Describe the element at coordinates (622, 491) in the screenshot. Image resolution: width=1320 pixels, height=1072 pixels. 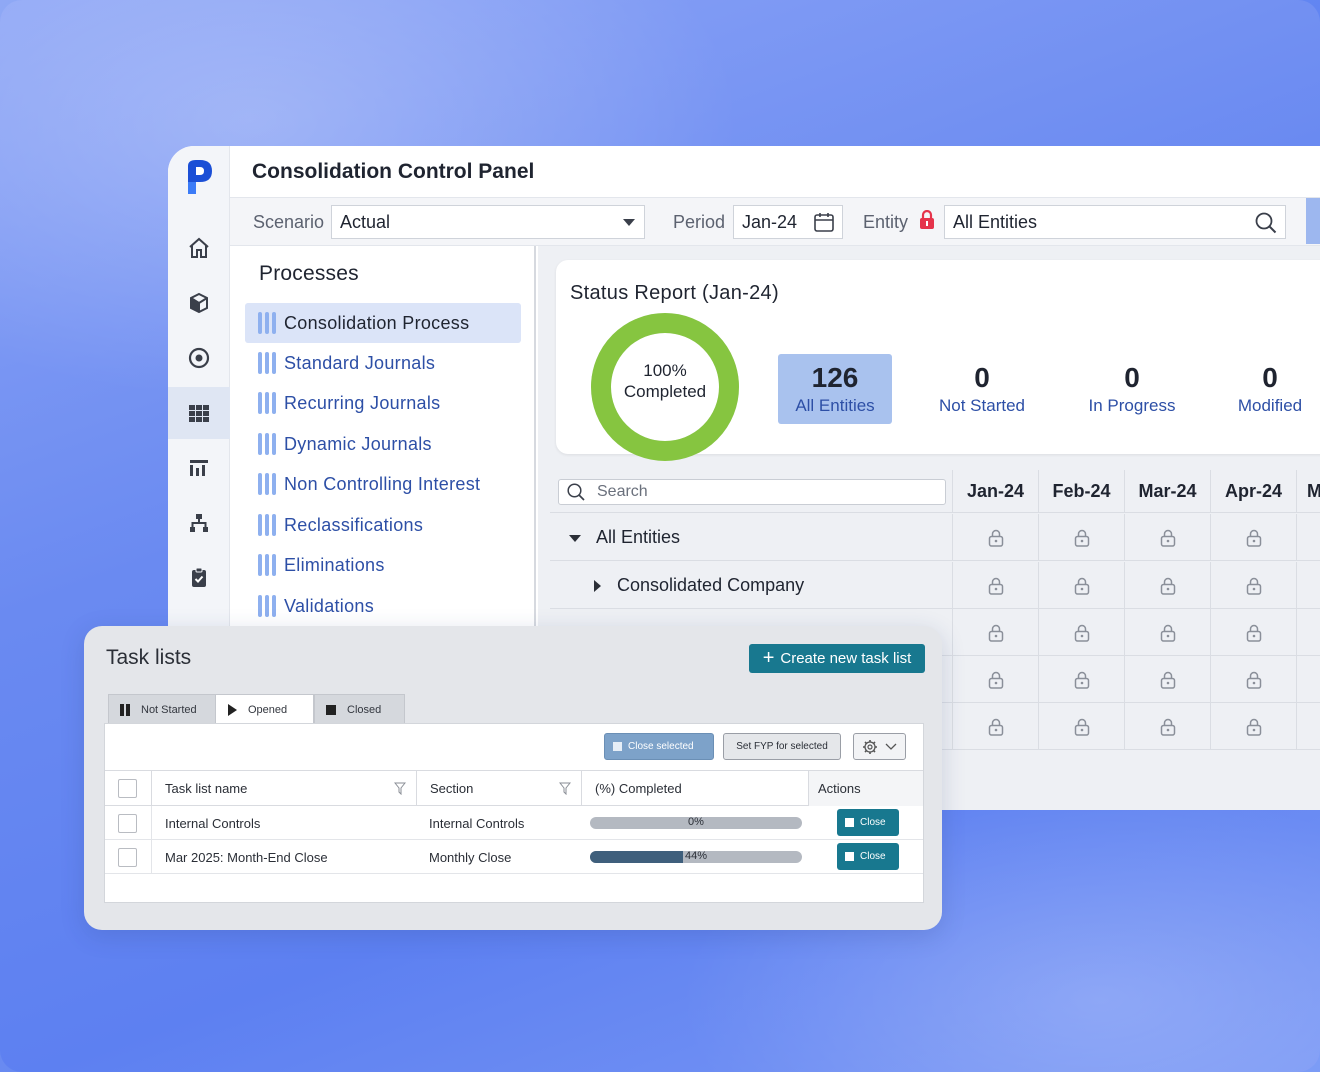
I see `search-placeholder: Search` at that location.